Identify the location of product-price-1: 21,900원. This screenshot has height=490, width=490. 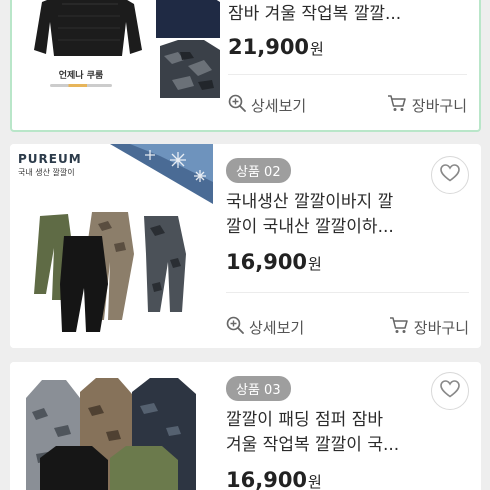
(348, 47).